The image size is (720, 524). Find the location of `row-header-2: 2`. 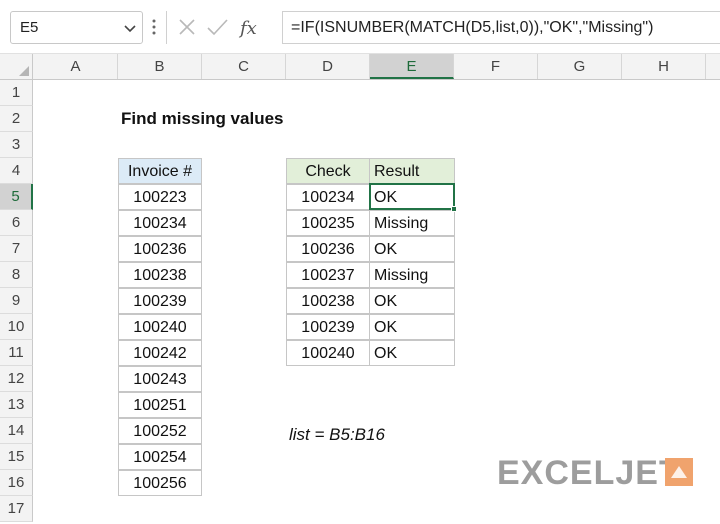

row-header-2: 2 is located at coordinates (16, 119).